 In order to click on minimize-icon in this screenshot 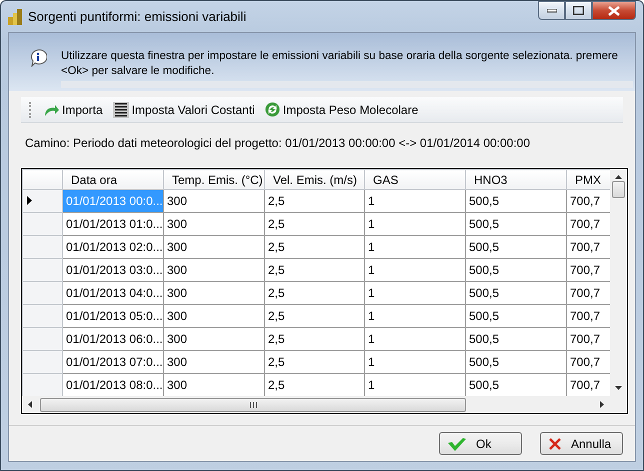, I will do `click(551, 10)`.